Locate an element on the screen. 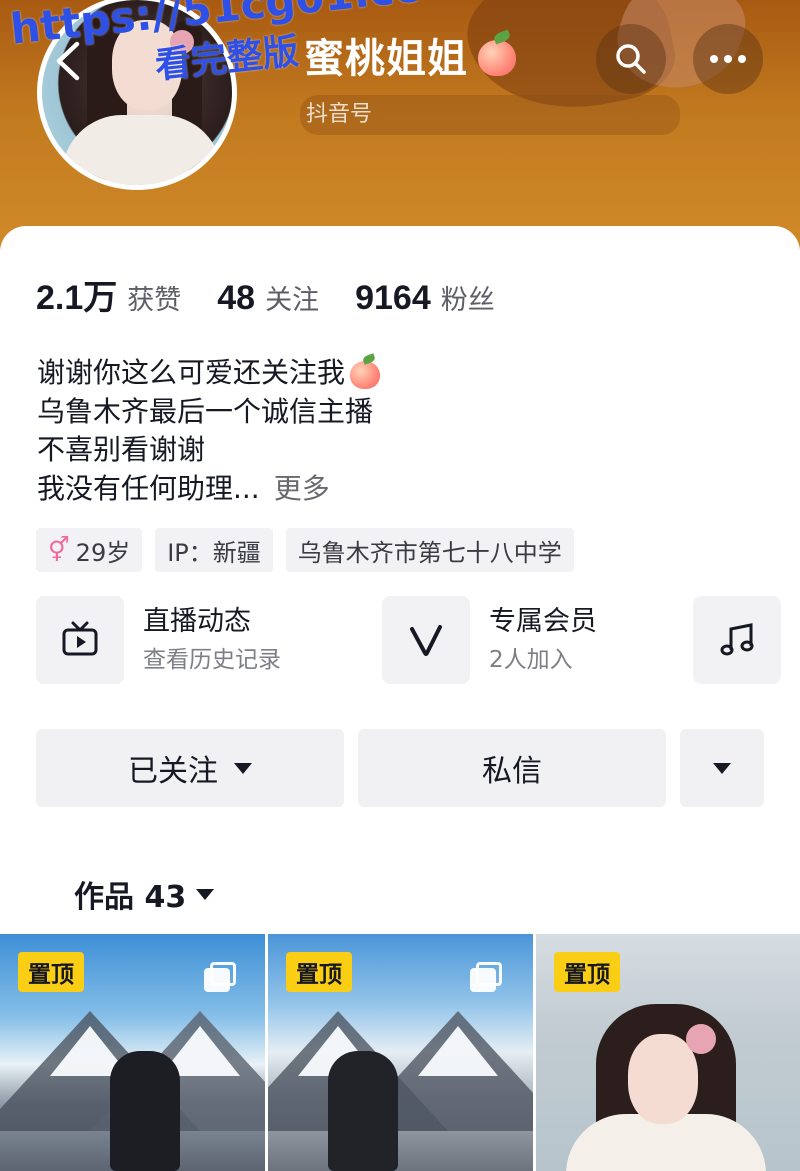 This screenshot has width=800, height=1171. stat-likes: 2.1万 获赞 is located at coordinates (108, 294).